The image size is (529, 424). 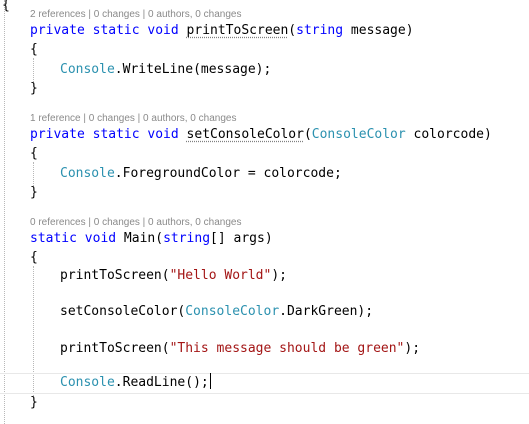 What do you see at coordinates (294, 382) in the screenshot?
I see `code-line-current: Console.ReadLine();` at bounding box center [294, 382].